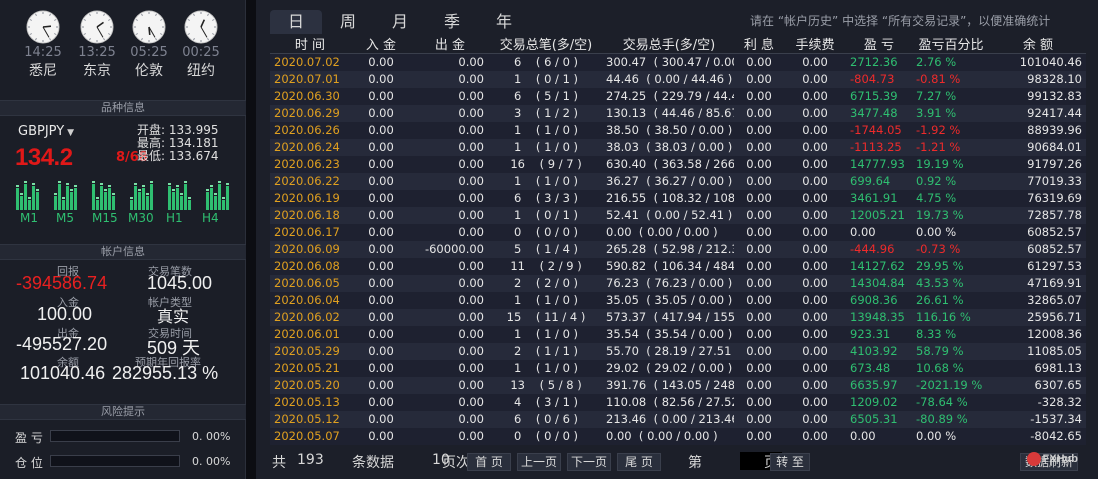  I want to click on pl-pct-cell: 0.92 %, so click(951, 181).